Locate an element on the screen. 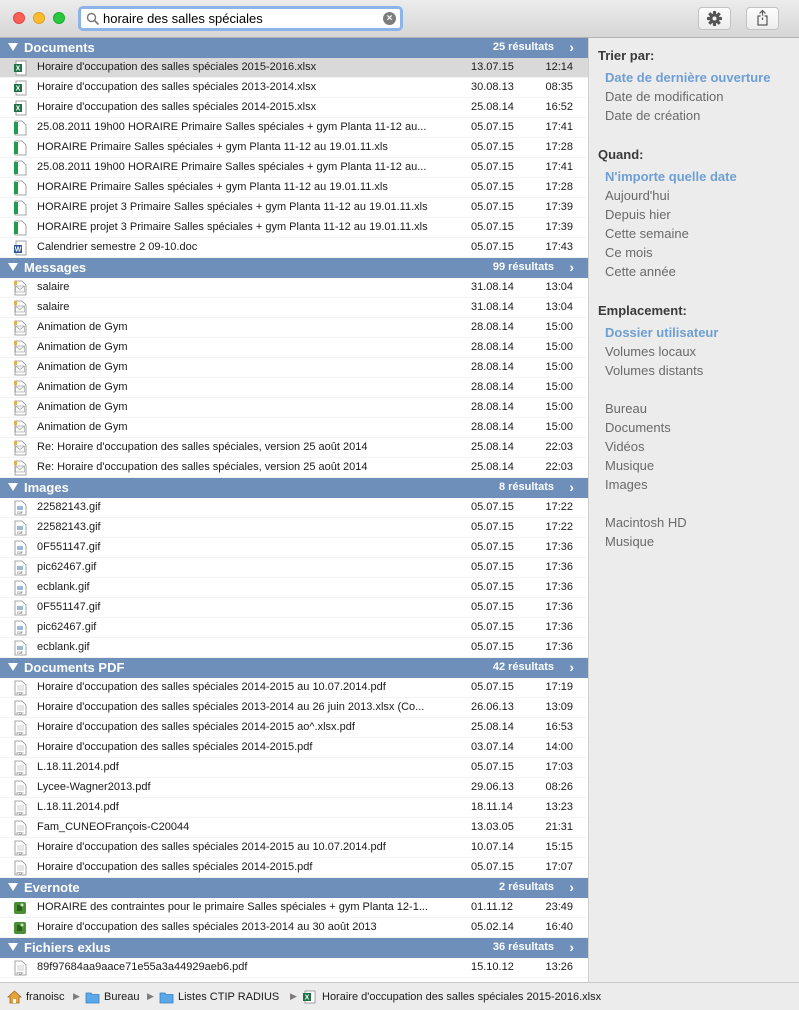  group-result-count: 25 résultats is located at coordinates (523, 47).